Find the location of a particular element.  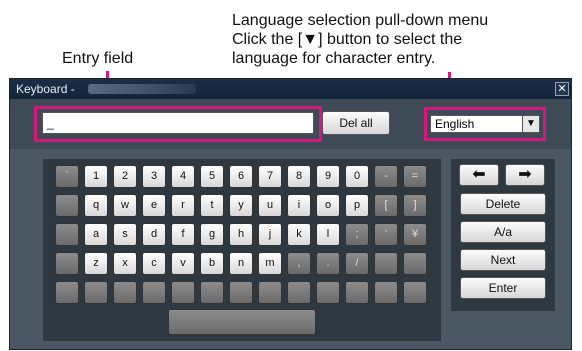

title-bar: Keyboard - ✕ is located at coordinates (290, 89).